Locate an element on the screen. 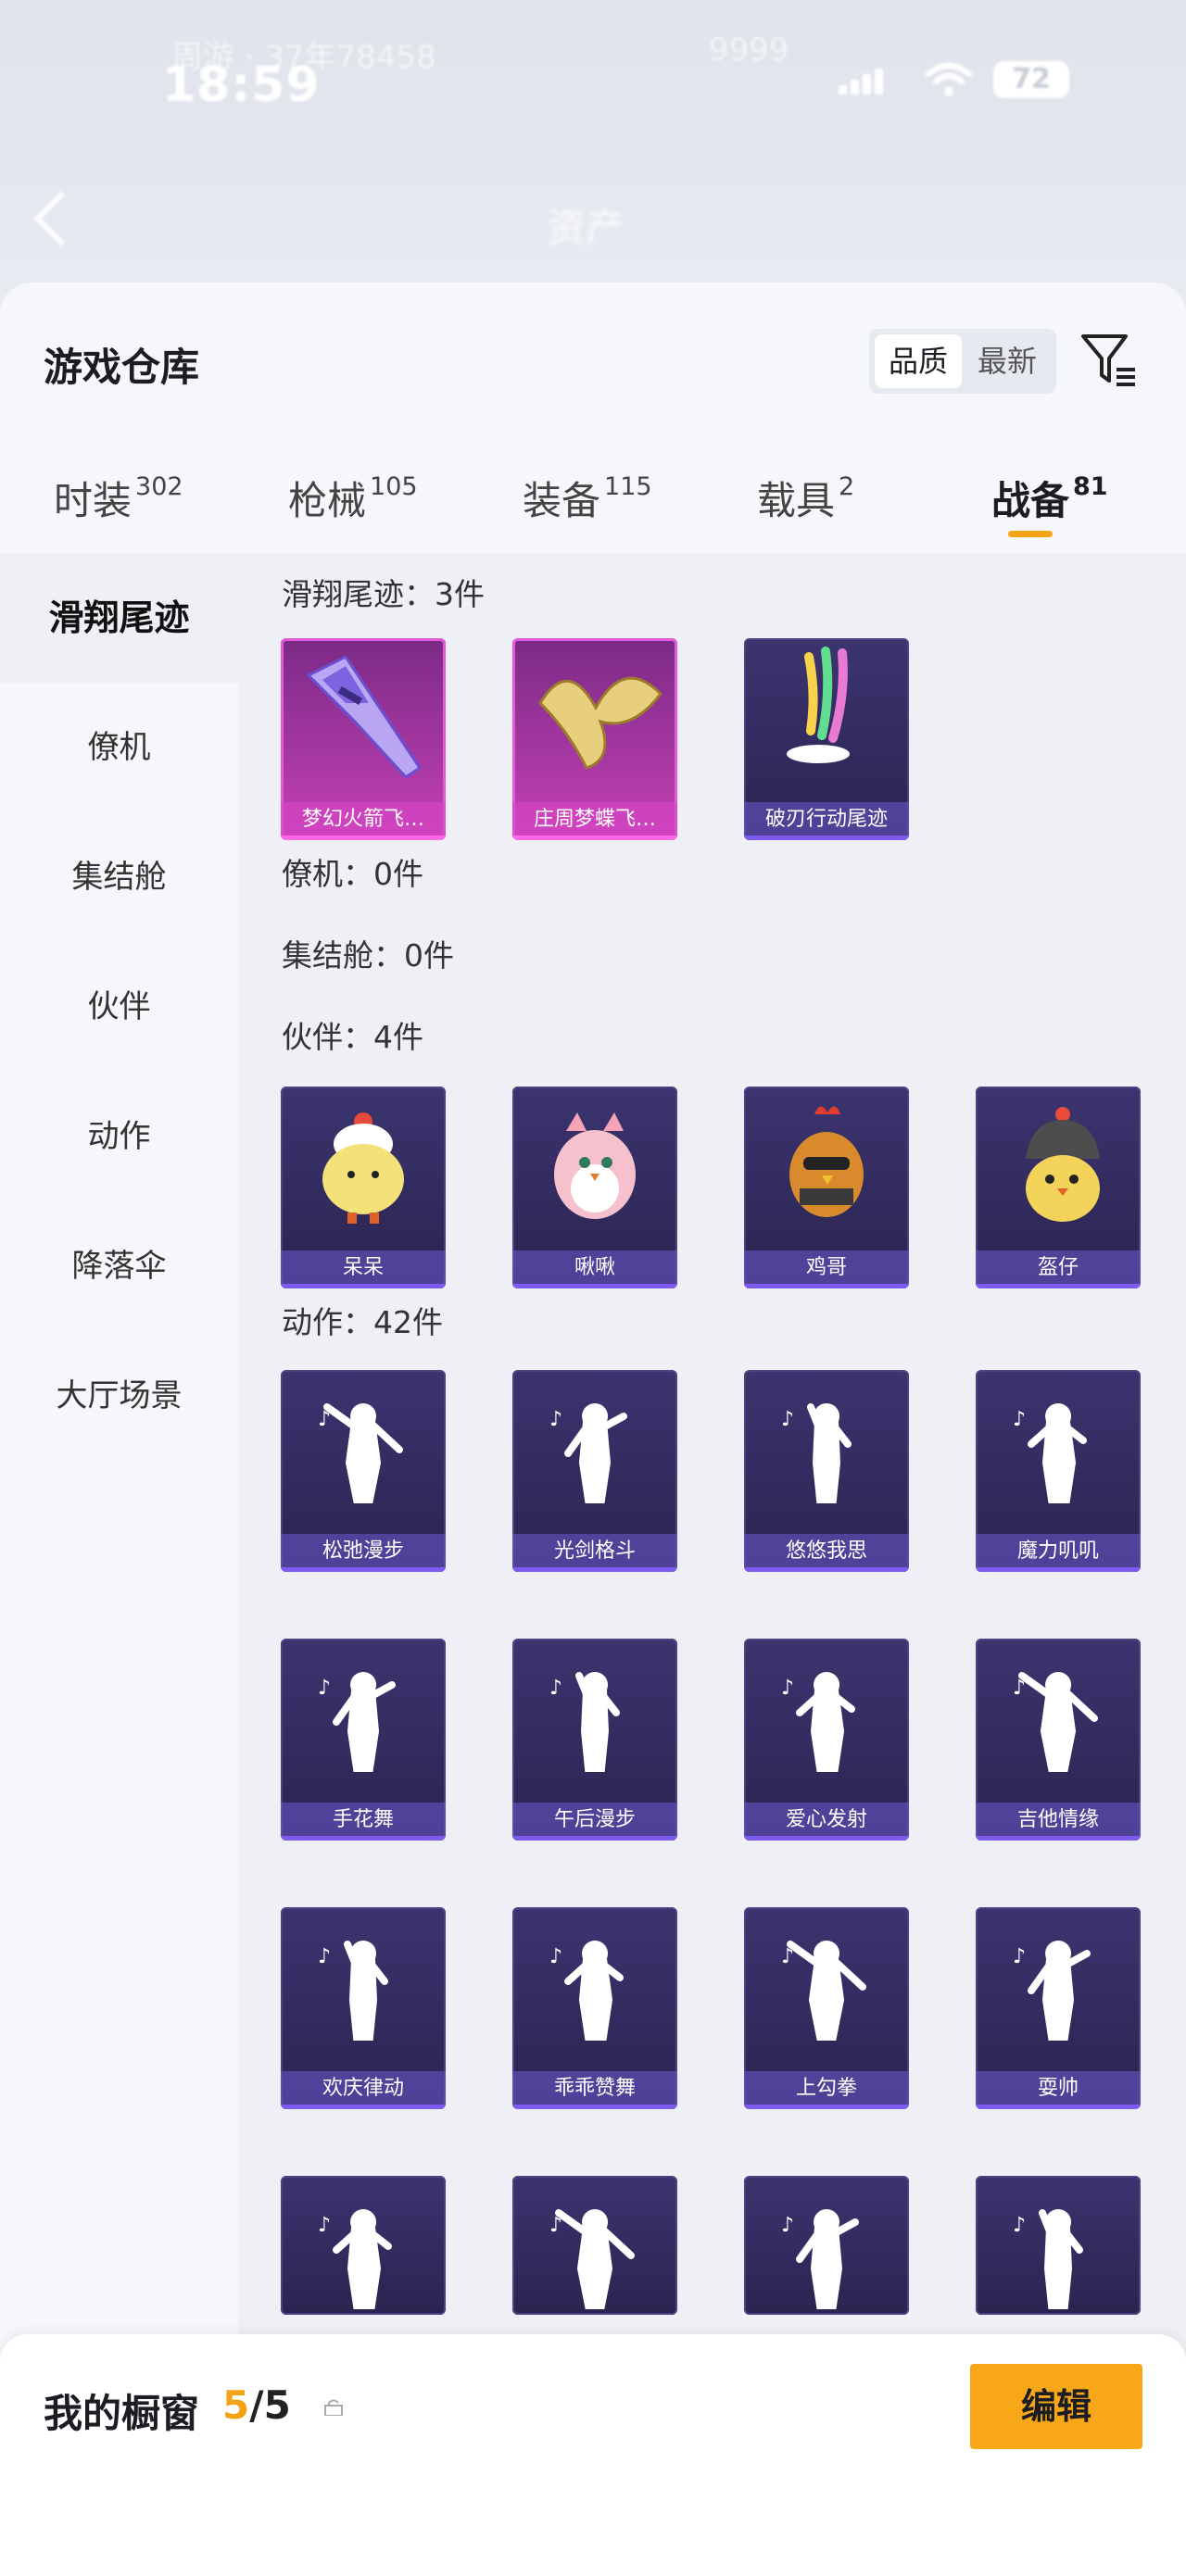  item-label: 悠悠我思 is located at coordinates (826, 1553).